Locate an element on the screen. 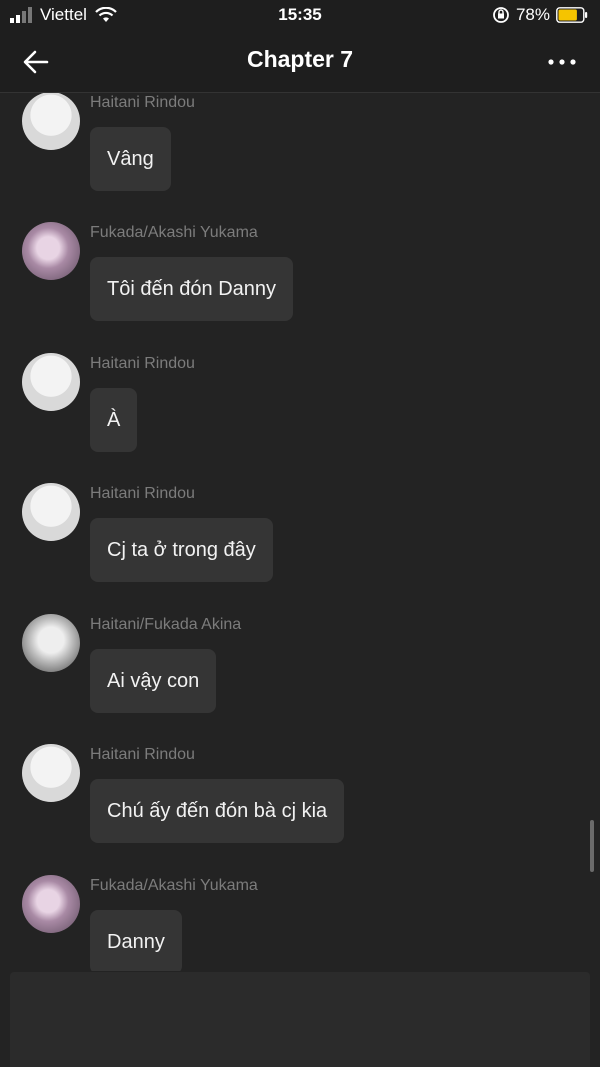 The image size is (600, 1067). message-item: Haitani Rindou Cj ta ở trong đây is located at coordinates (300, 543).